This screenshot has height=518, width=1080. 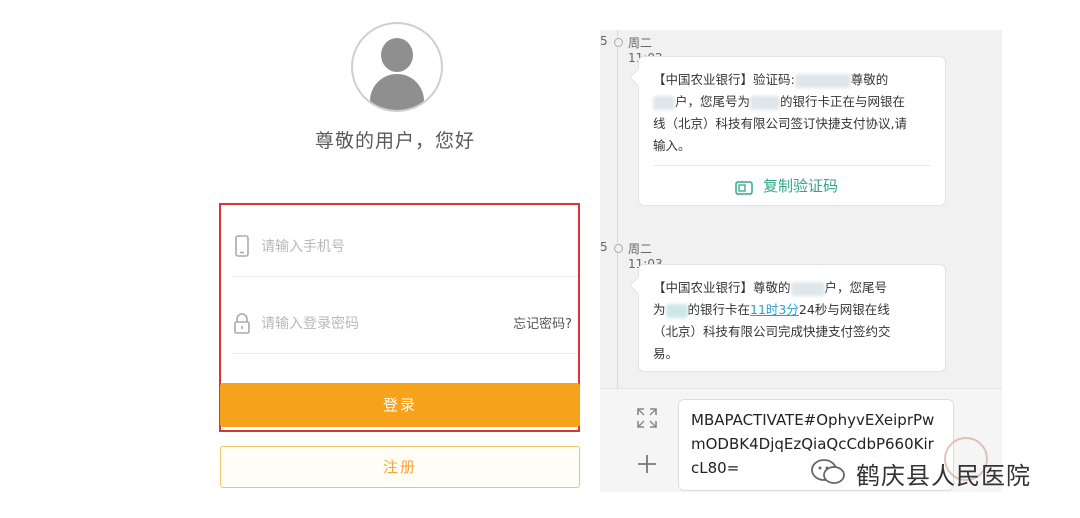 I want to click on phone-input-placeholder: 请输入手机号, so click(x=303, y=247).